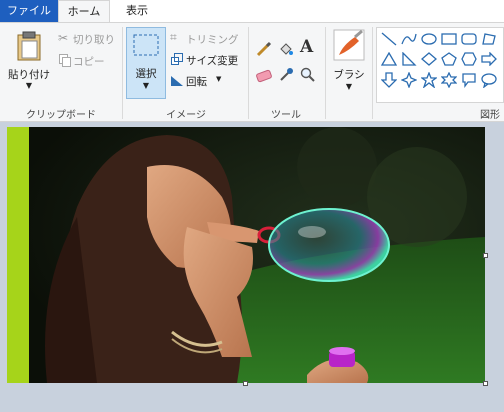 This screenshot has width=504, height=412. What do you see at coordinates (449, 39) in the screenshot?
I see `rectangle-shape-icon` at bounding box center [449, 39].